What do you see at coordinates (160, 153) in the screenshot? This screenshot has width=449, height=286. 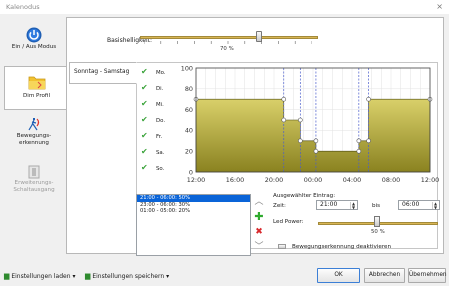 I see `day-label: Sa.` at bounding box center [160, 153].